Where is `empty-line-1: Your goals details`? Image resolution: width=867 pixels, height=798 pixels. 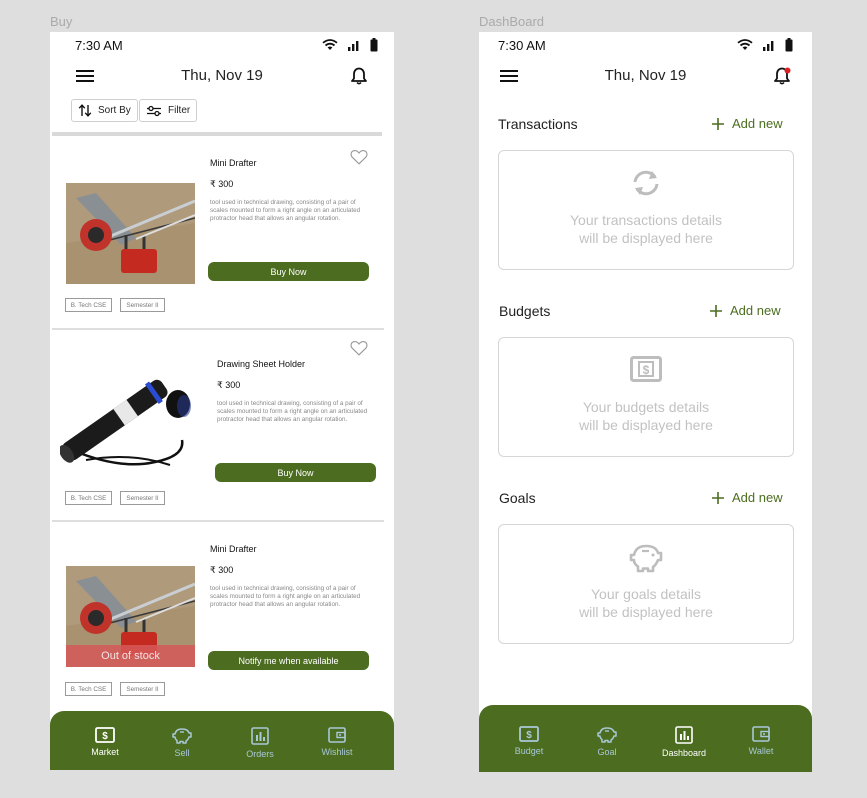
empty-line-1: Your goals details is located at coordinates (645, 594).